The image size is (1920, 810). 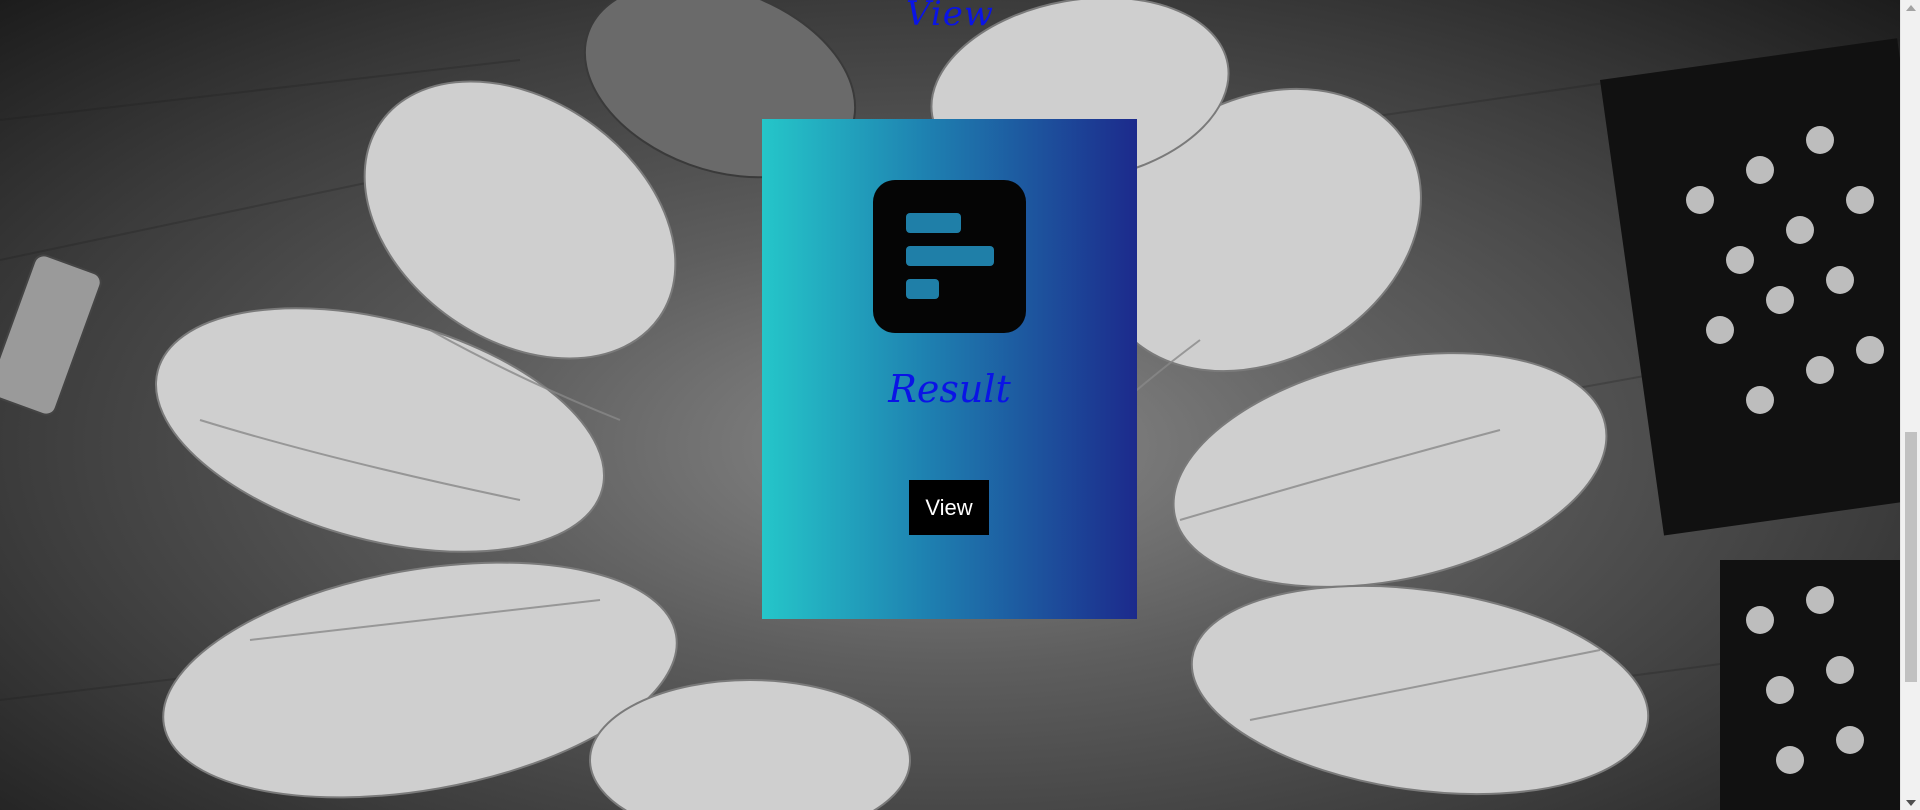 I want to click on scroll-up-arrow-icon, so click(x=1911, y=8).